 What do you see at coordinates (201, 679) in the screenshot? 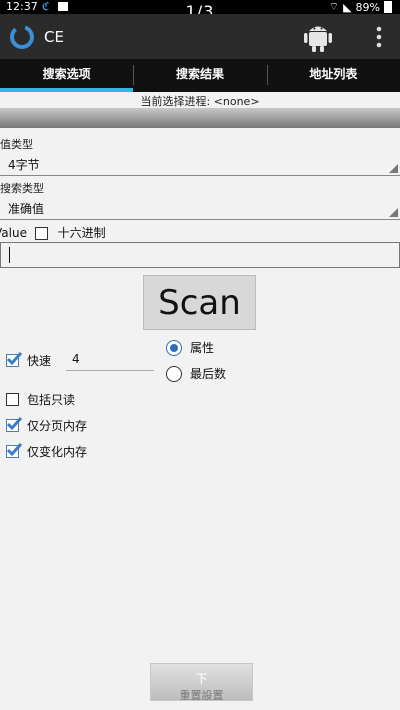
I see `reset-button-label: 下` at bounding box center [201, 679].